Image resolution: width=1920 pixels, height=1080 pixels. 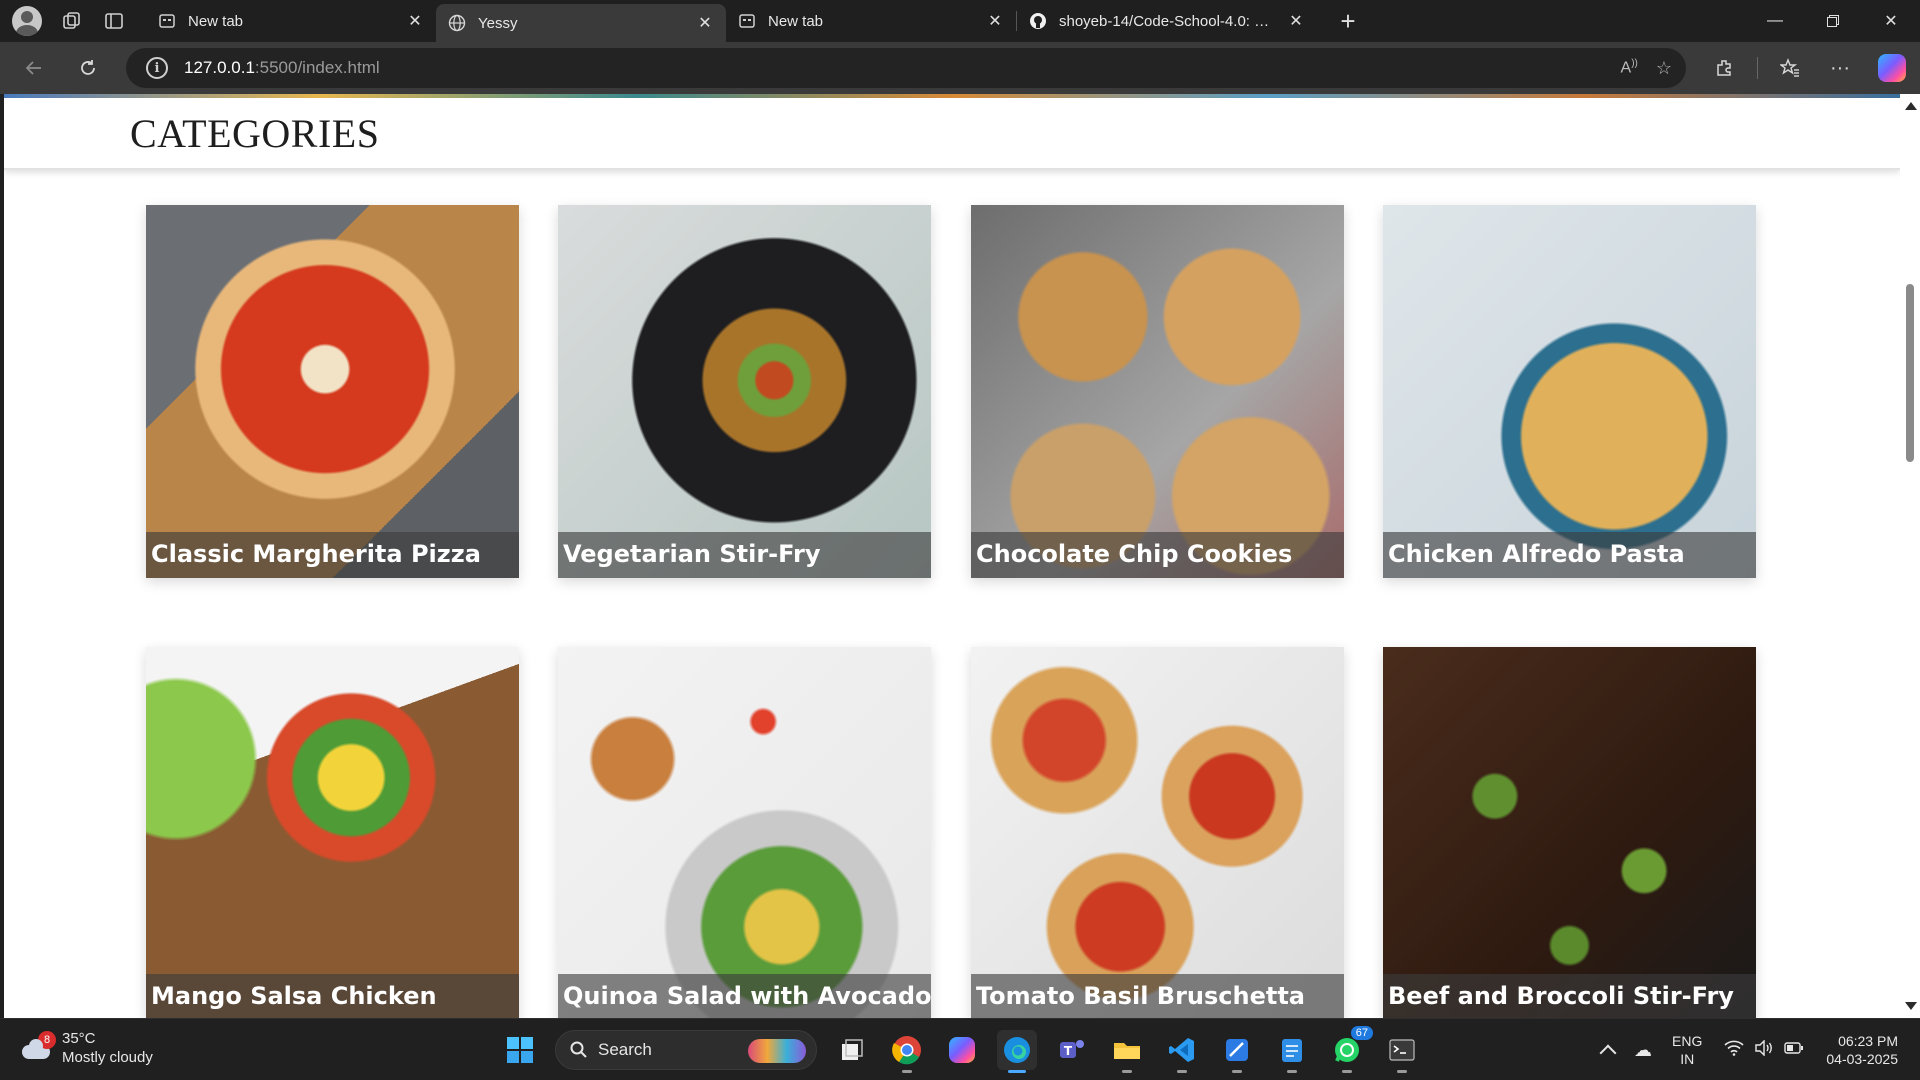 I want to click on task-view-icon, so click(x=852, y=1050).